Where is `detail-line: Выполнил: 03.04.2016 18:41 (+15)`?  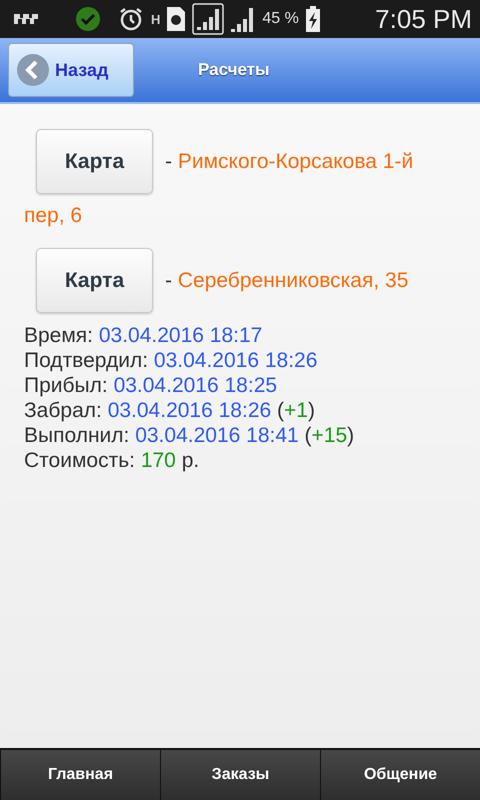 detail-line: Выполнил: 03.04.2016 18:41 (+15) is located at coordinates (190, 435).